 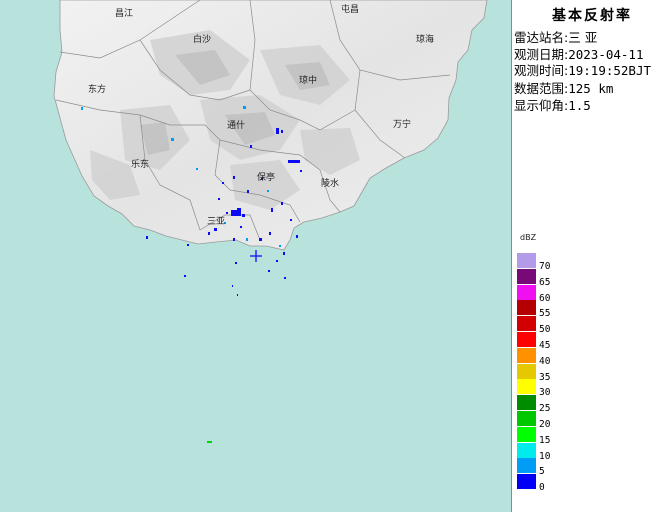 I want to click on city-label-ledong: 乐东, so click(x=140, y=165).